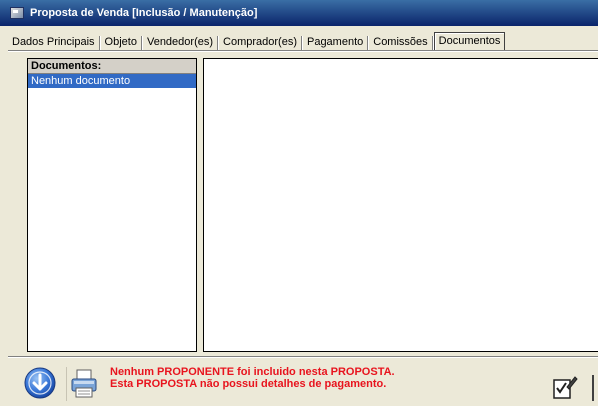 The image size is (598, 406). What do you see at coordinates (469, 41) in the screenshot?
I see `tab-documentos: Documentos` at bounding box center [469, 41].